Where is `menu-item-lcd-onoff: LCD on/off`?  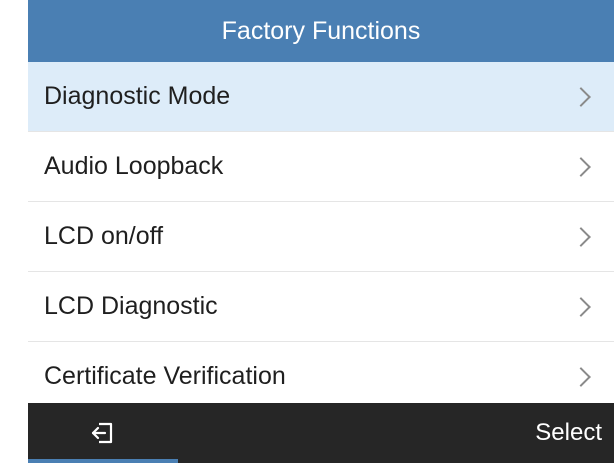 menu-item-lcd-onoff: LCD on/off is located at coordinates (321, 237).